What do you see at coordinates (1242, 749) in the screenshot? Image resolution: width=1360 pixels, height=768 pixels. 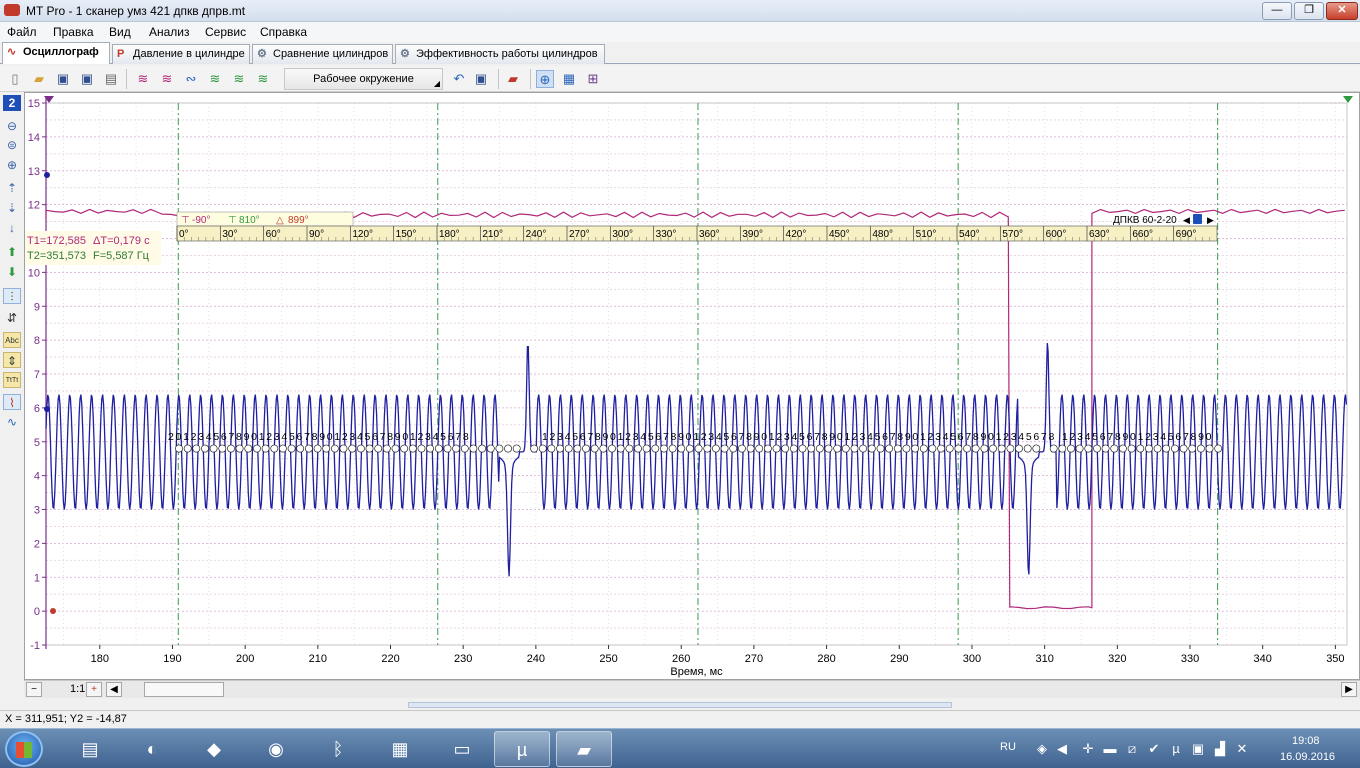 I see `speaker-muted-icon: ✕` at bounding box center [1242, 749].